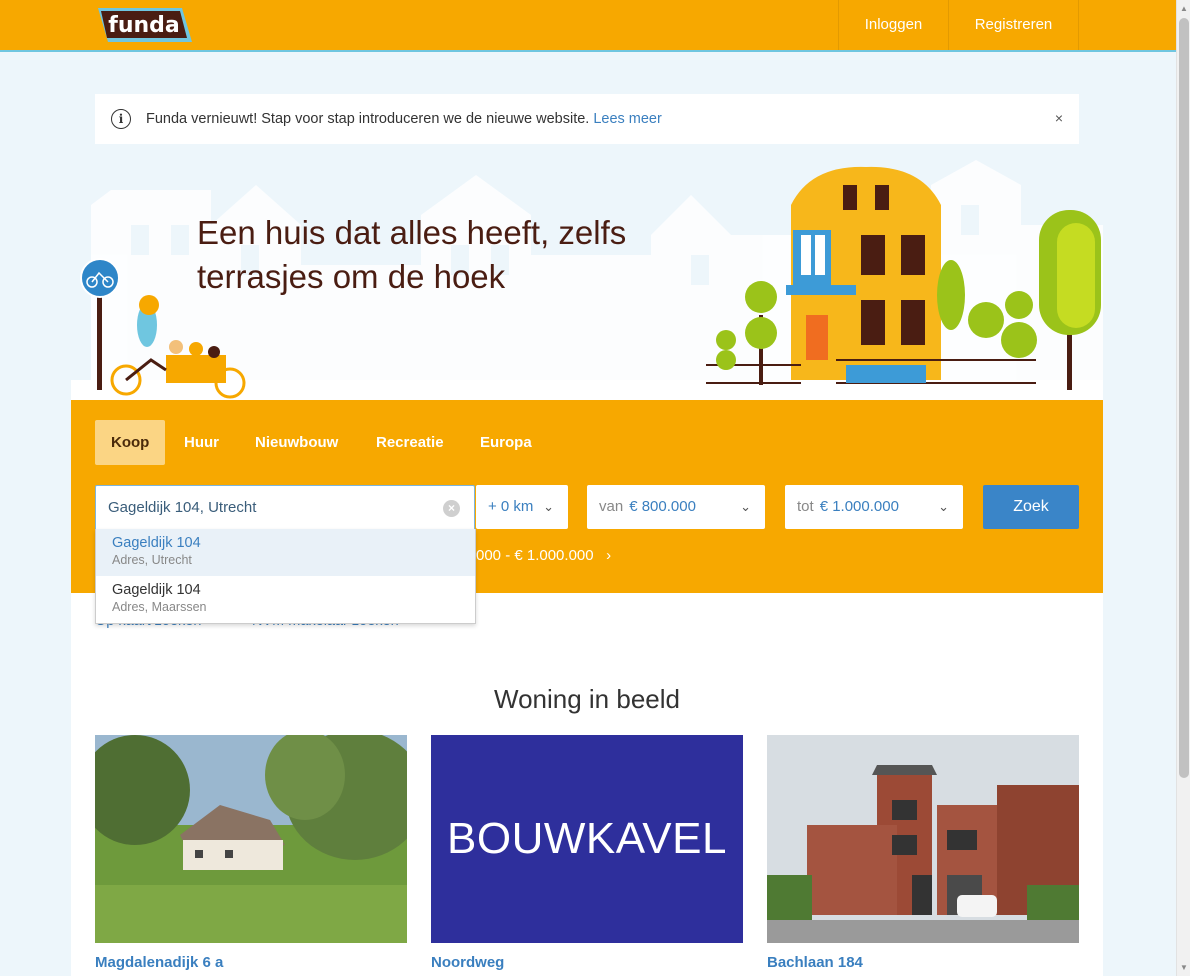  What do you see at coordinates (1184, 8) in the screenshot?
I see `scroll-up-icon: ▲` at bounding box center [1184, 8].